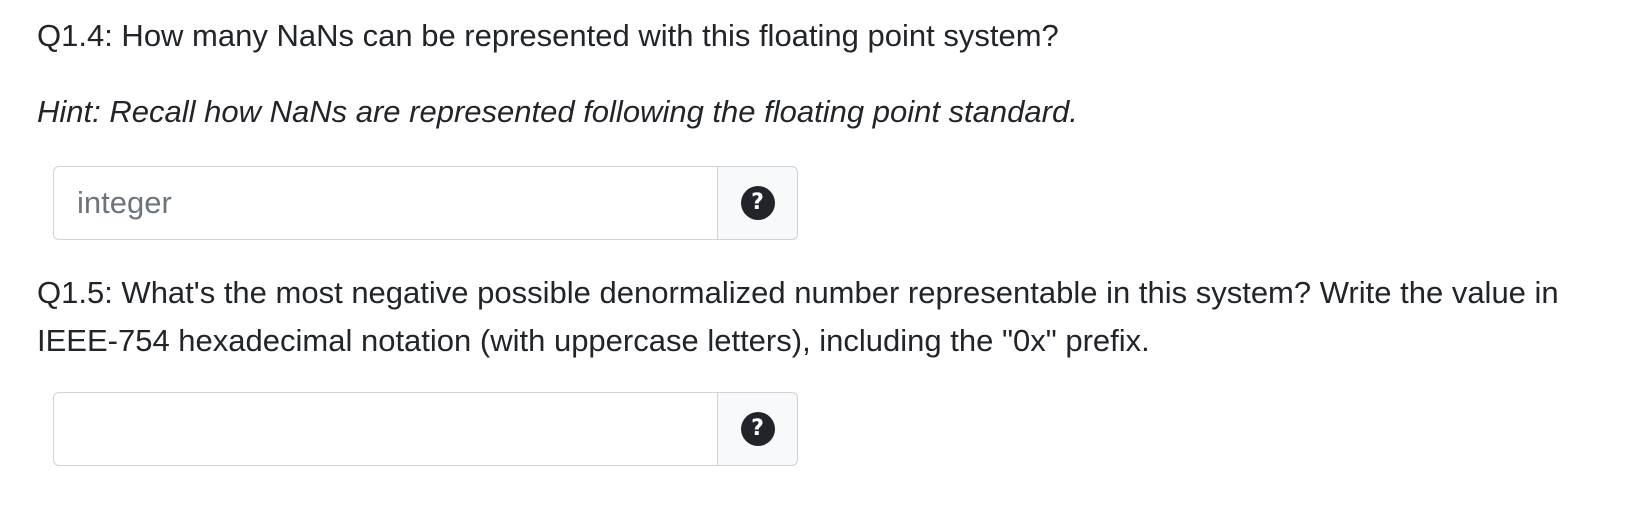 This screenshot has width=1638, height=516. I want to click on question-1-4-answer-group: ?, so click(425, 203).